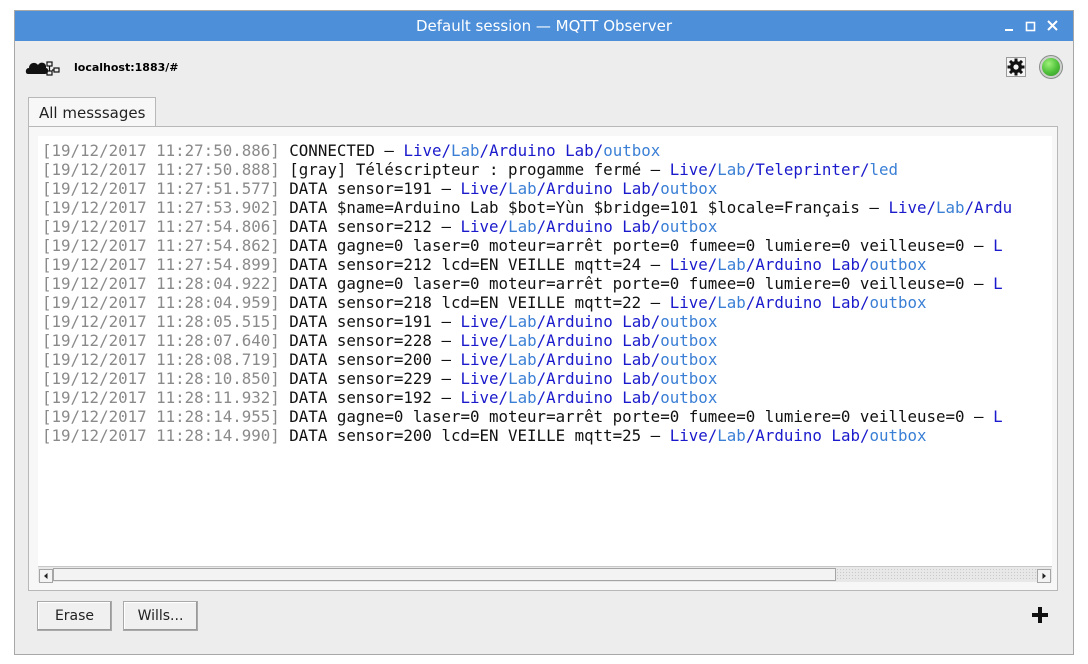 The width and height of the screenshot is (1088, 664). Describe the element at coordinates (936, 574) in the screenshot. I see `scrollbar-track` at that location.